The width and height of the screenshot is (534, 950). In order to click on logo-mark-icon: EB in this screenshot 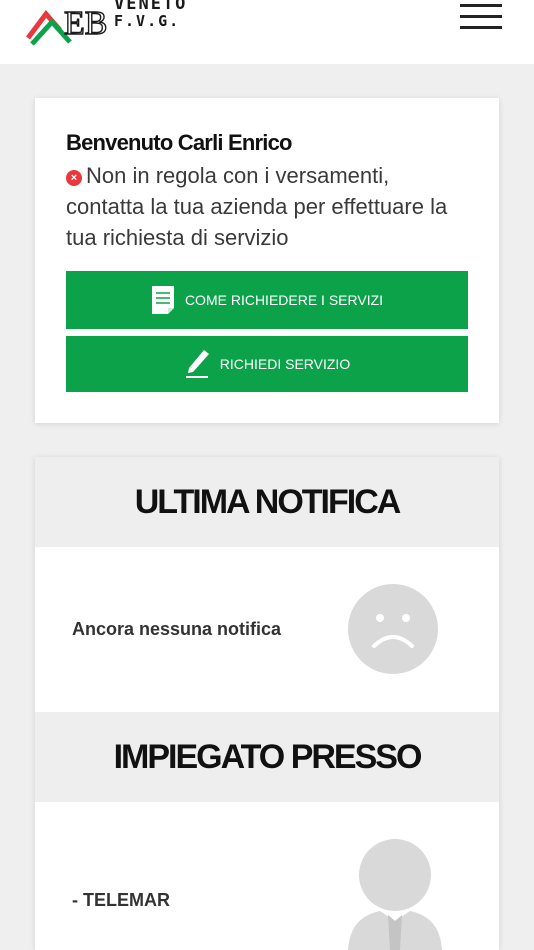, I will do `click(67, 25)`.